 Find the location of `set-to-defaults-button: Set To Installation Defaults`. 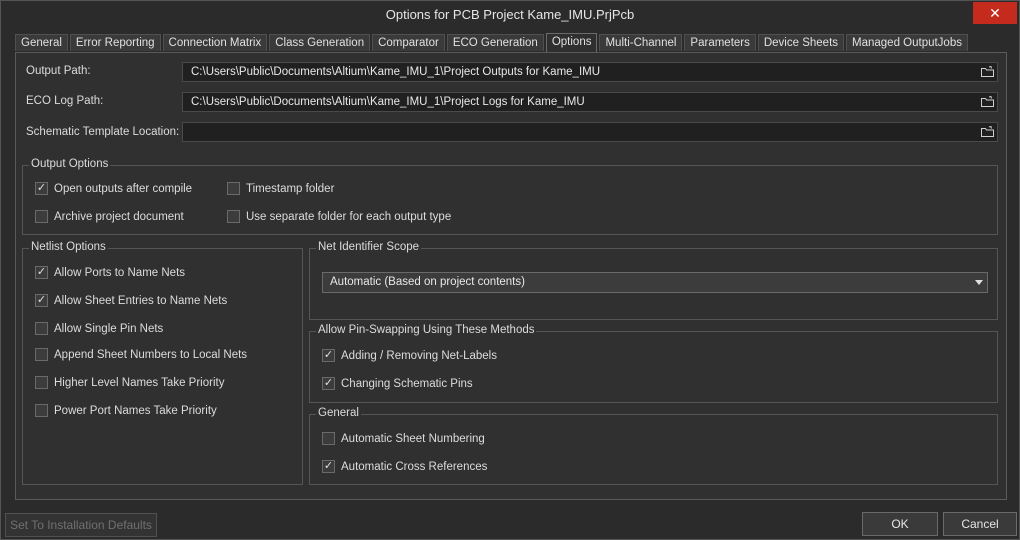

set-to-defaults-button: Set To Installation Defaults is located at coordinates (81, 525).